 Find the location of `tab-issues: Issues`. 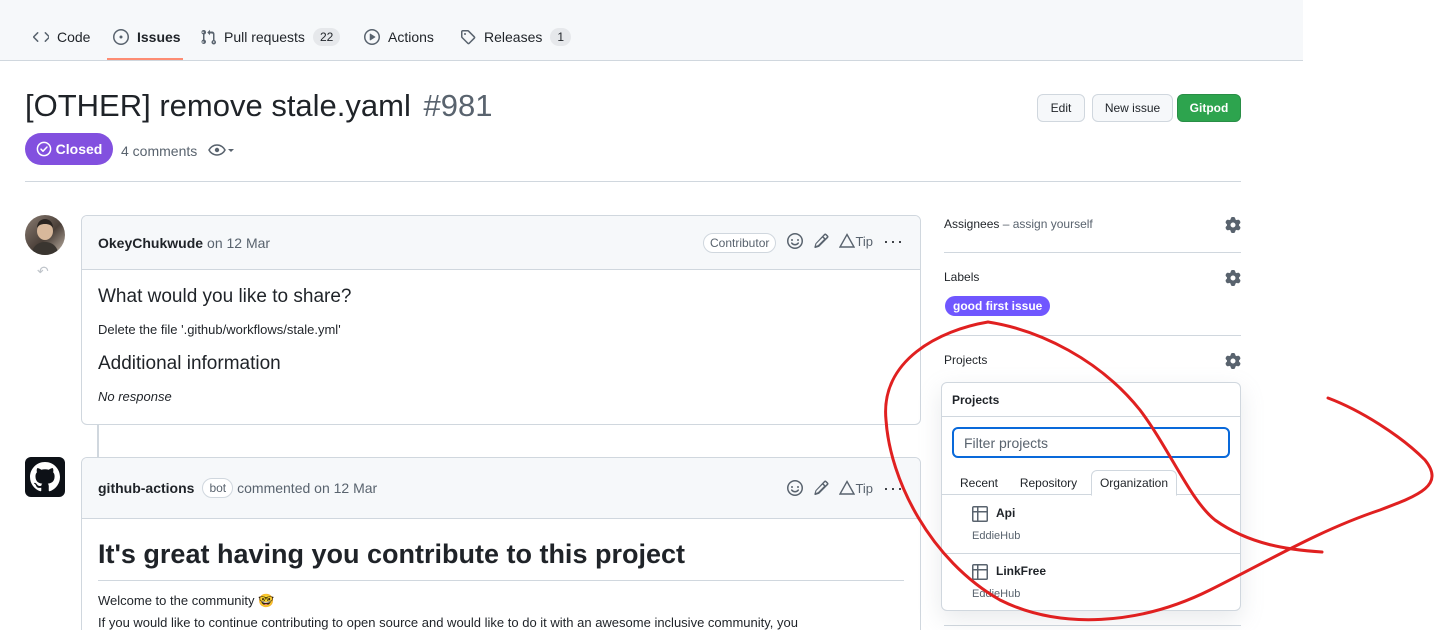

tab-issues: Issues is located at coordinates (147, 37).